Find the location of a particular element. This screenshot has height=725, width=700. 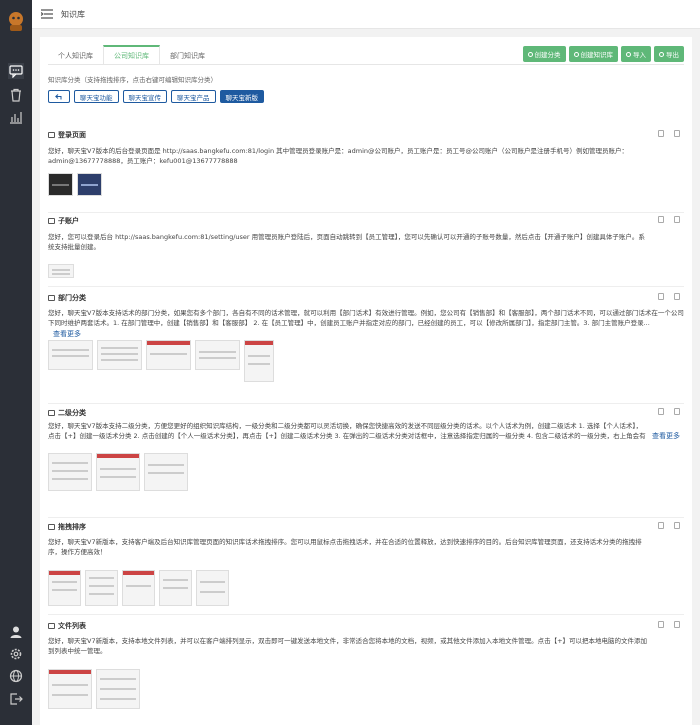

tab-department-kb: 部门知识库 is located at coordinates (187, 55).